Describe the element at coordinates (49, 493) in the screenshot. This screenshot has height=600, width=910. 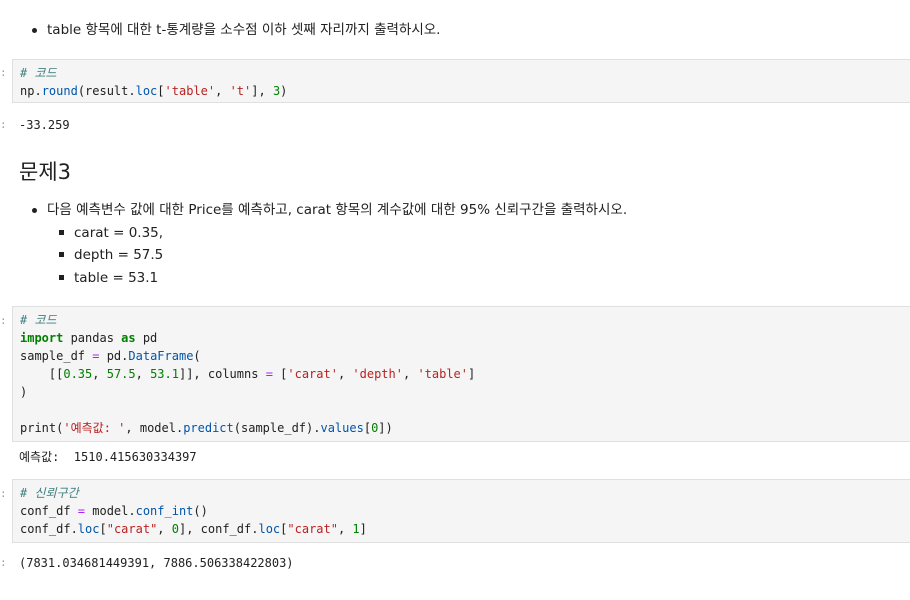
I see `code-comment: # 신뢰구간` at that location.